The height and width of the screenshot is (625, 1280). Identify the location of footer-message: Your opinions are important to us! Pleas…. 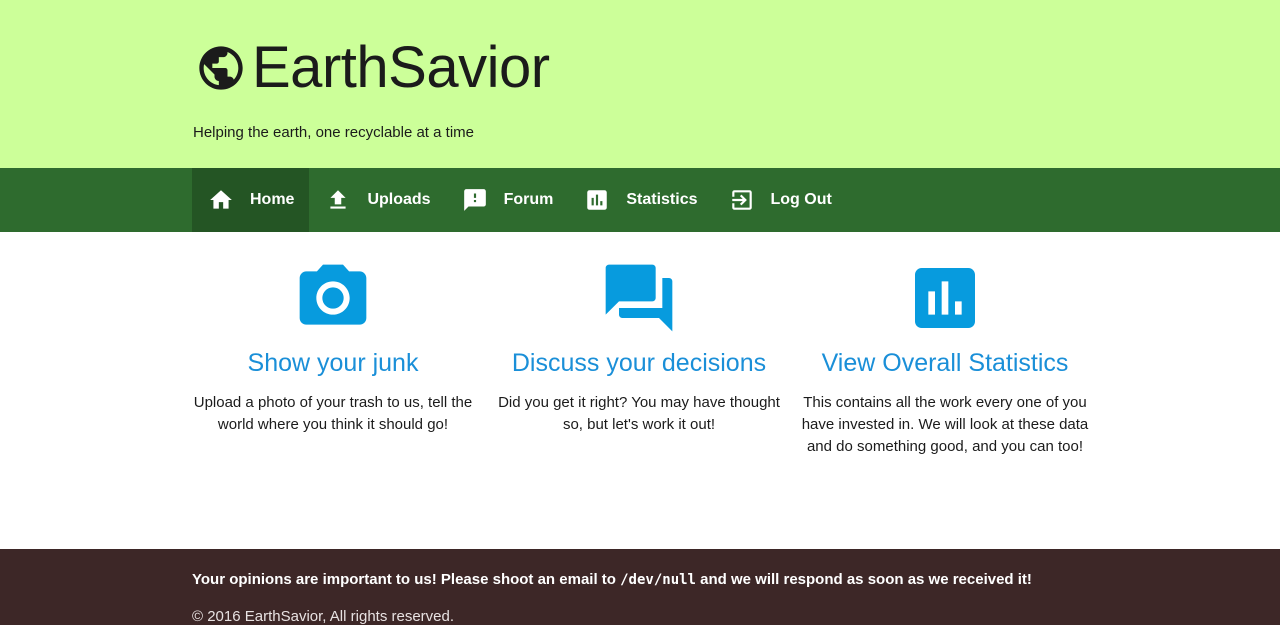
(612, 579).